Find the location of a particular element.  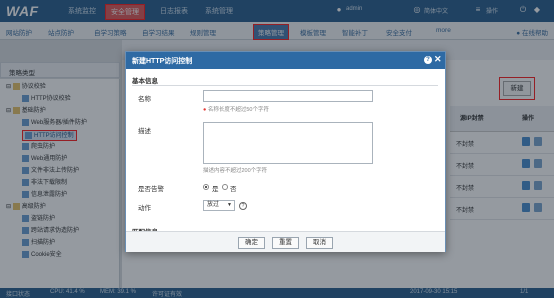

question-icon: ? is located at coordinates (243, 206).